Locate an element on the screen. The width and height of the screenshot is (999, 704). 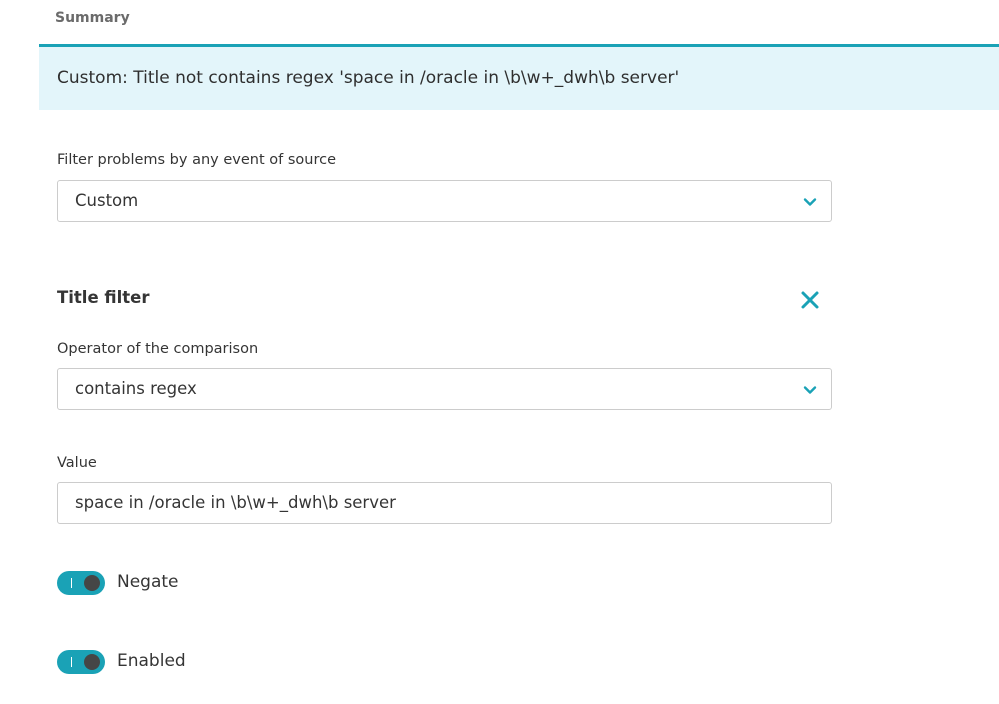
operator-select: contains regex is located at coordinates (444, 389).